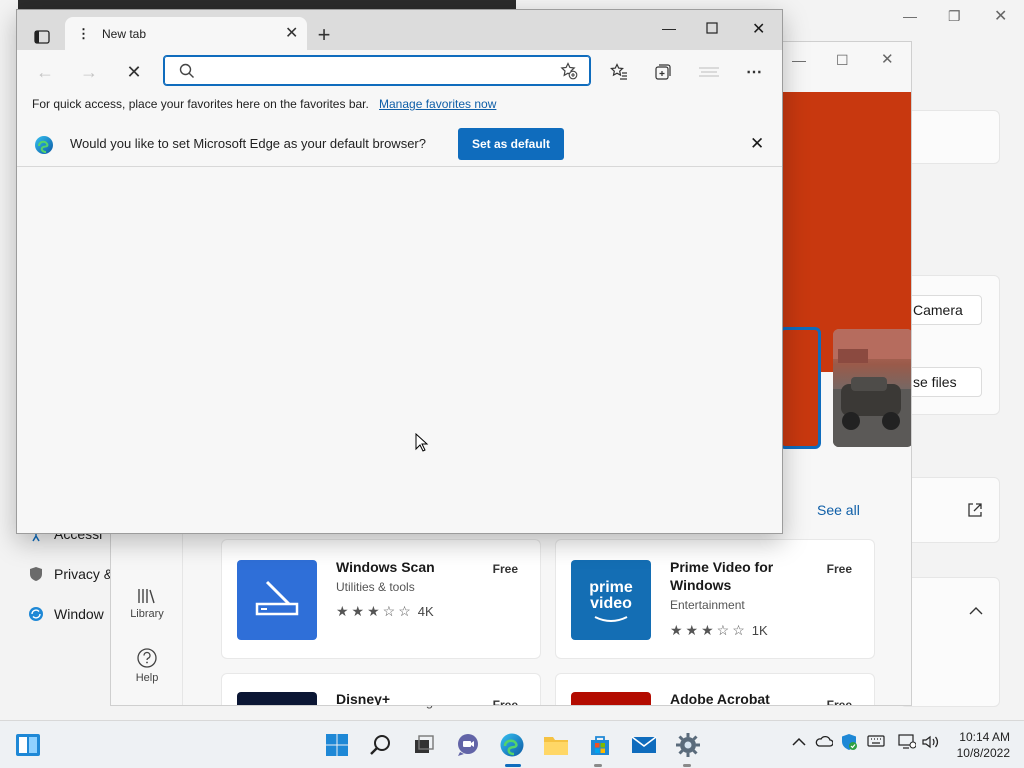 This screenshot has width=1024, height=768. I want to click on shield-icon, so click(36, 574).